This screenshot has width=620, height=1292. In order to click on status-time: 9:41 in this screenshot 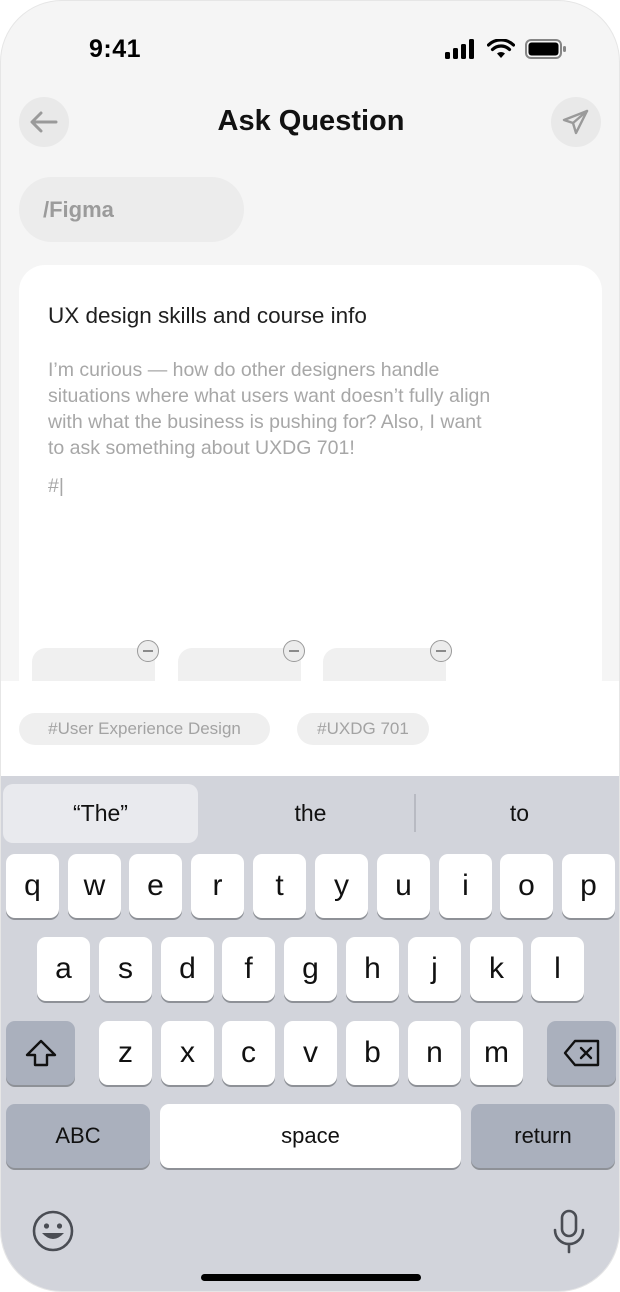, I will do `click(115, 49)`.